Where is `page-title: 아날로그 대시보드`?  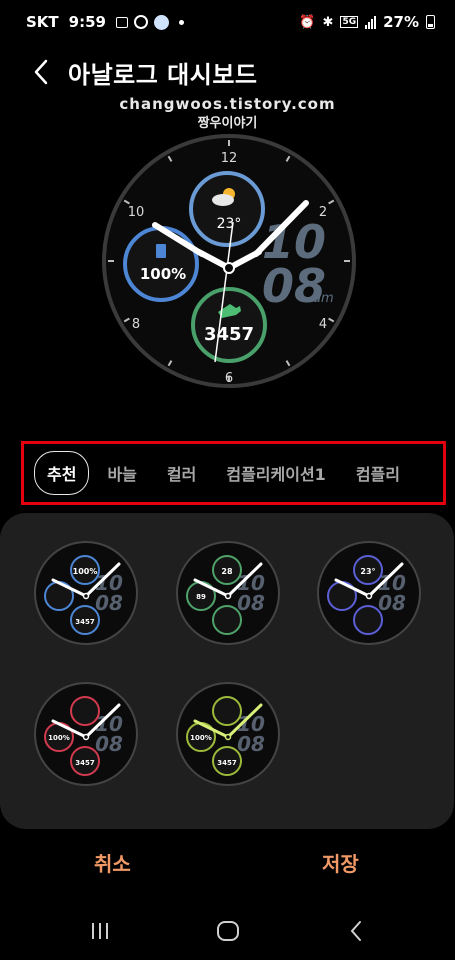 page-title: 아날로그 대시보드 is located at coordinates (163, 74).